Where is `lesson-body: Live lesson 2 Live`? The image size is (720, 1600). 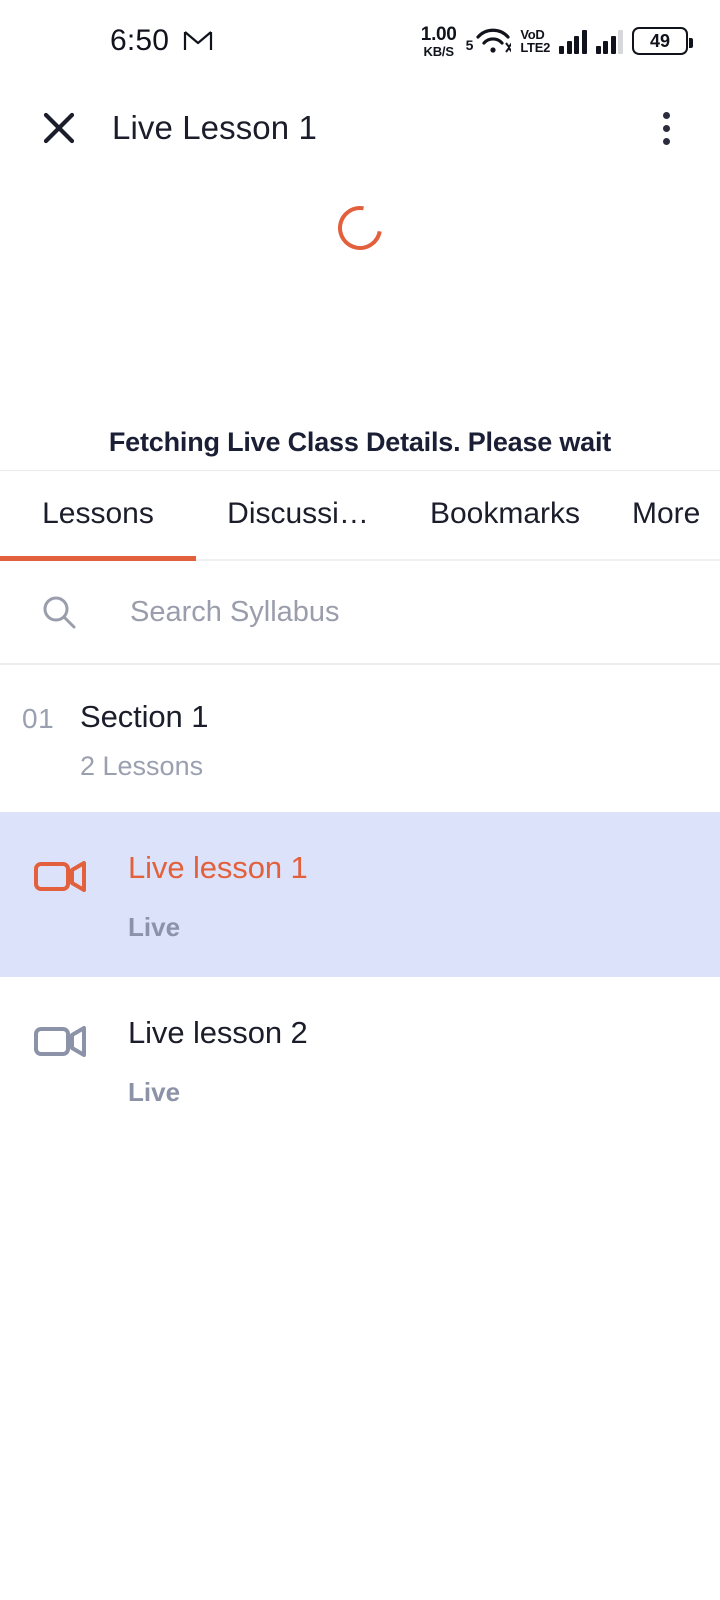 lesson-body: Live lesson 2 Live is located at coordinates (218, 1061).